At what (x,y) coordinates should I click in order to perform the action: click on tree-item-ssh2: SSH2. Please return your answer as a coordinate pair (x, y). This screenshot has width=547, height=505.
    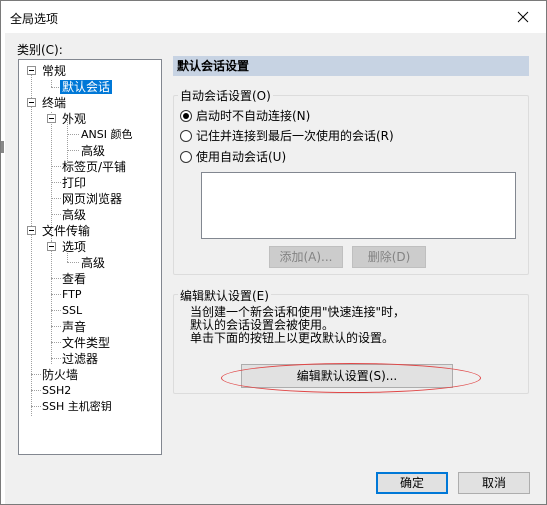
    Looking at the image, I should click on (56, 391).